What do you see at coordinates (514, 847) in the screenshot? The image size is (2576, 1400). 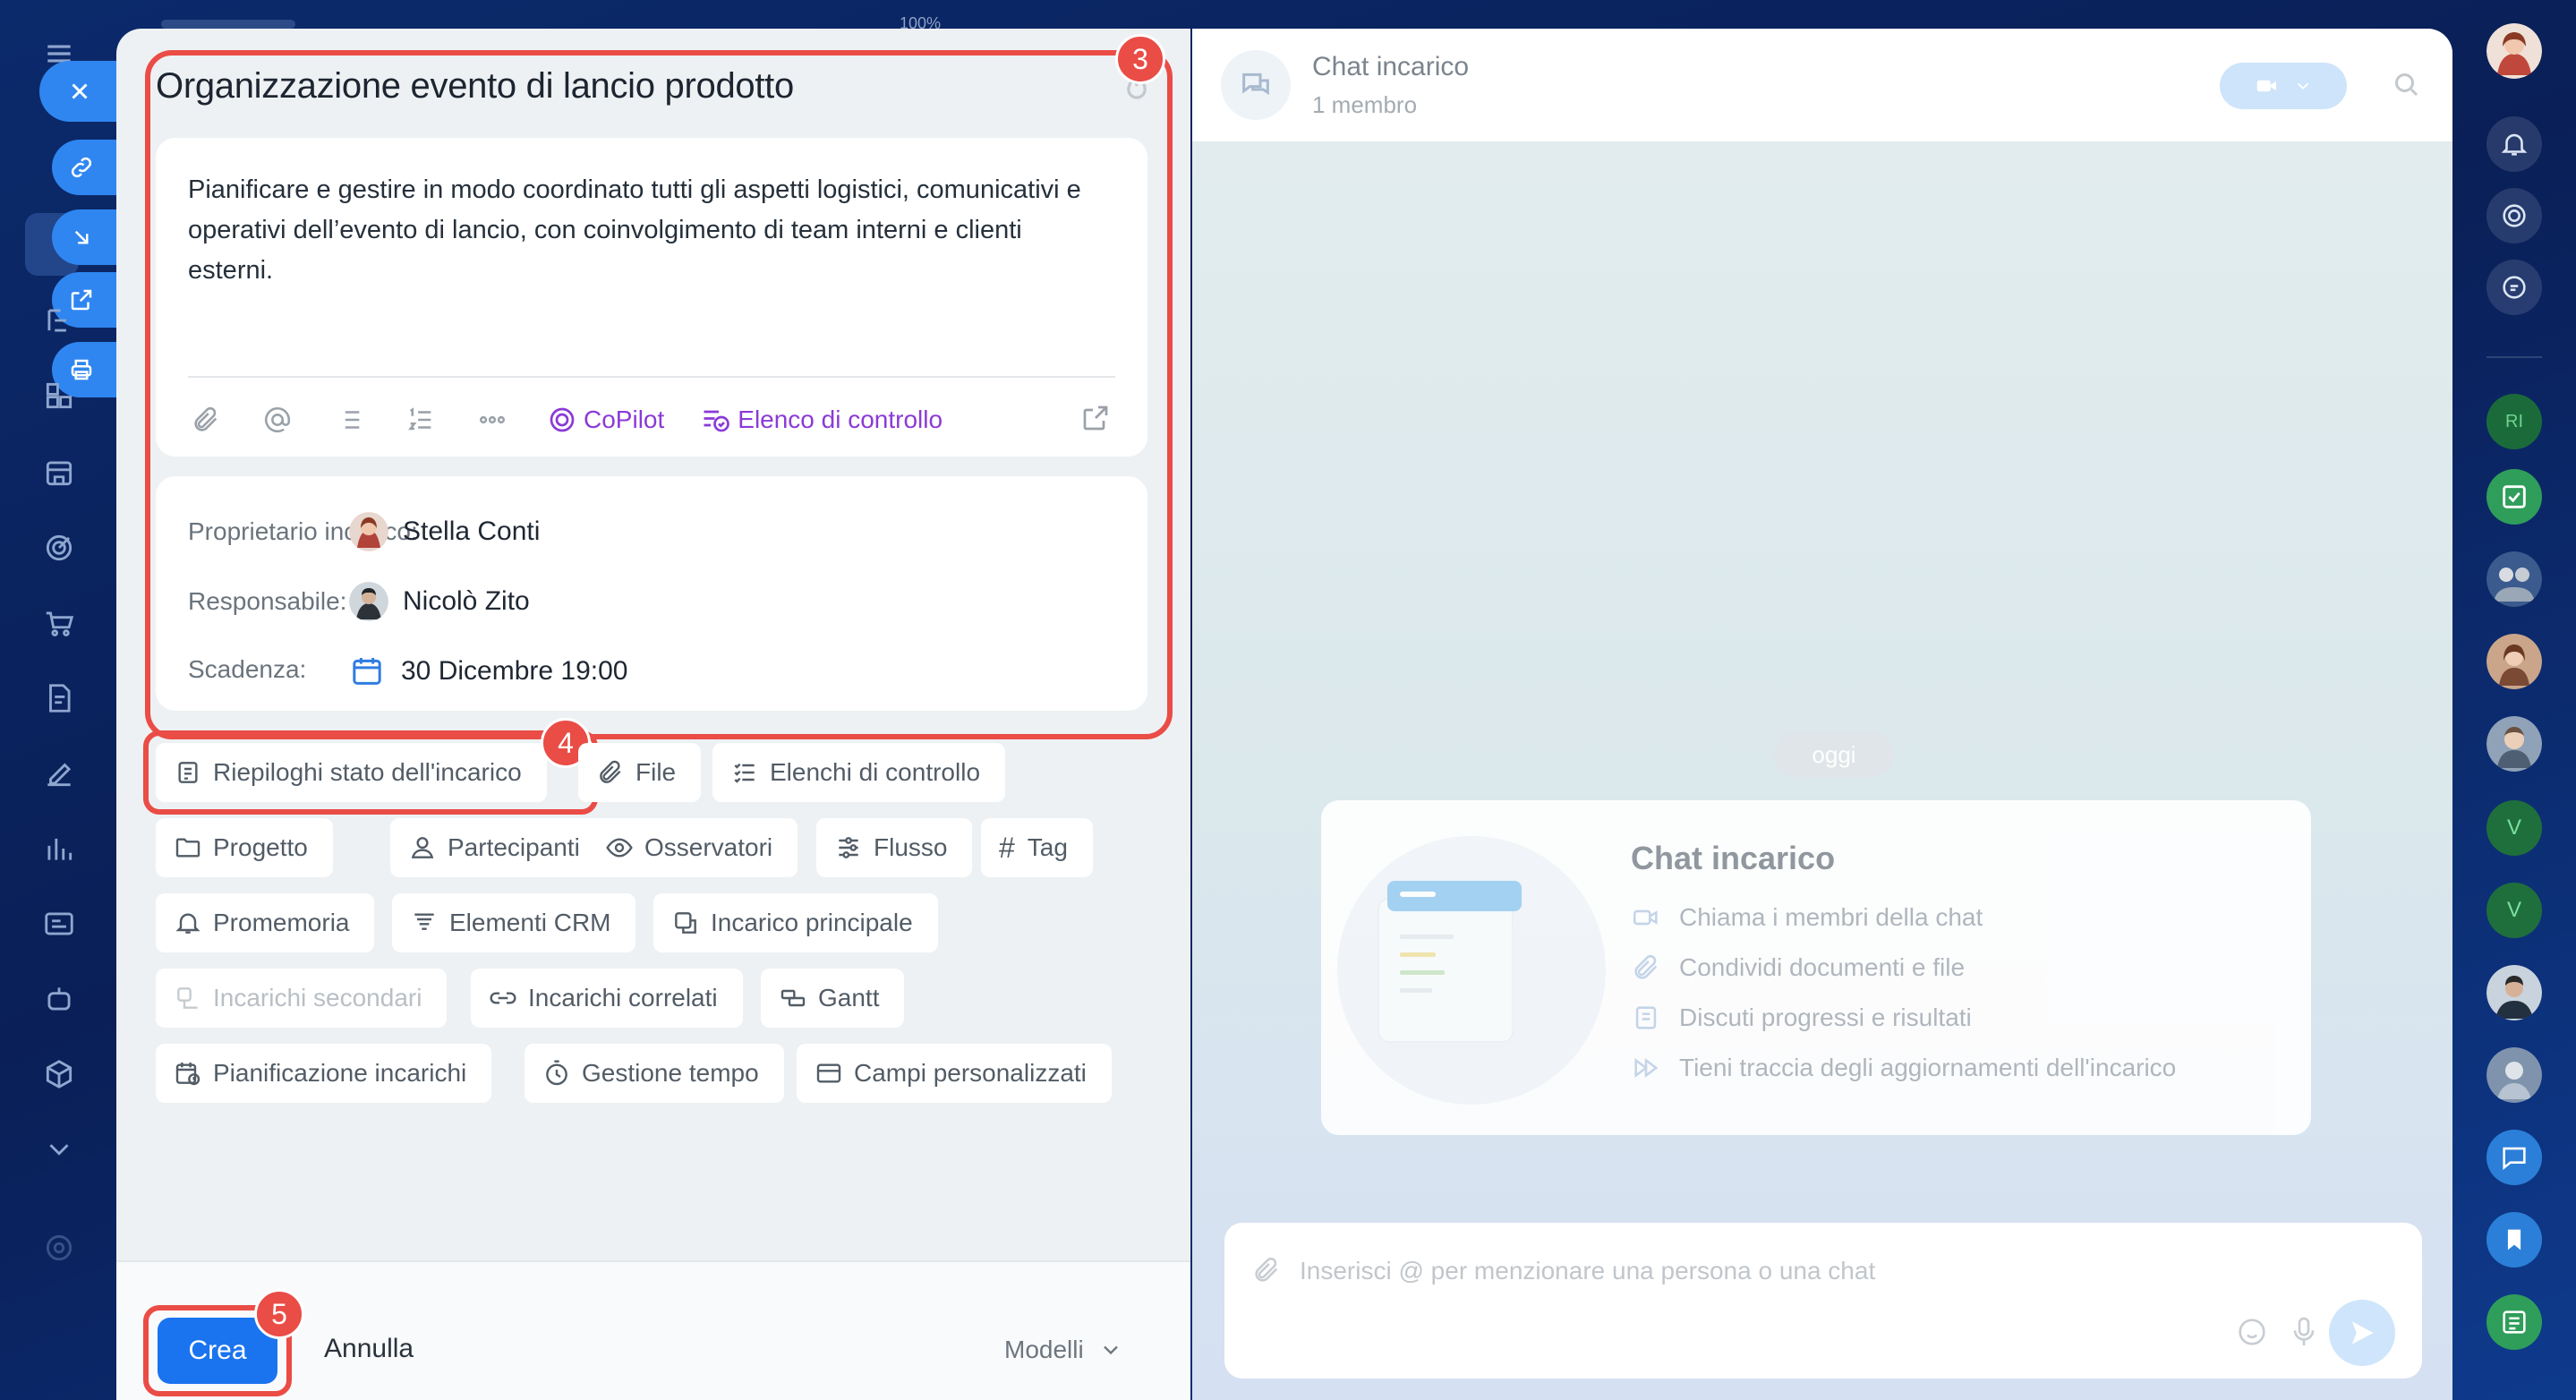 I see `chip-label: Partecipanti` at bounding box center [514, 847].